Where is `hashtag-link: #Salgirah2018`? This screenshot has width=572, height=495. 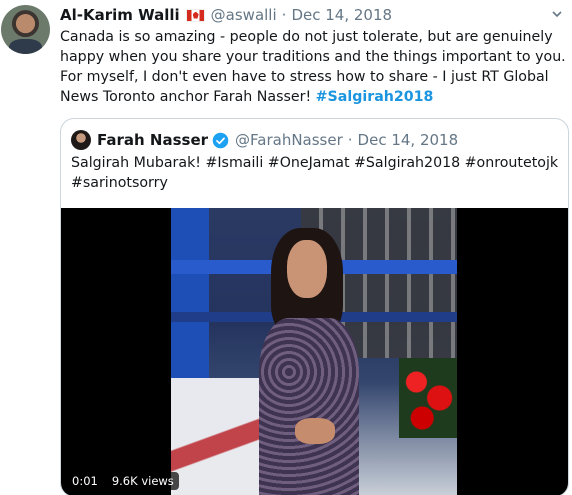
hashtag-link: #Salgirah2018 is located at coordinates (375, 97).